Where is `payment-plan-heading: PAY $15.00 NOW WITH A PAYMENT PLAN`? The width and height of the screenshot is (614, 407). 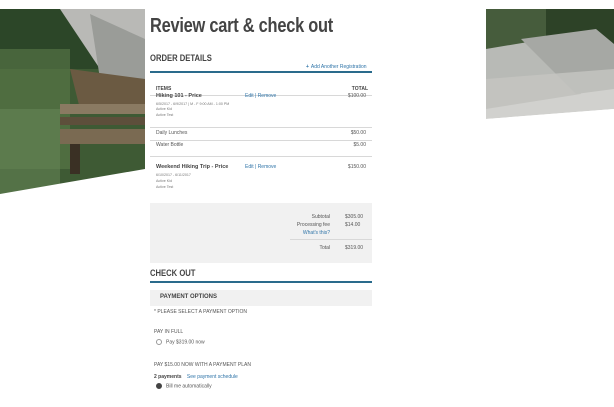
payment-plan-heading: PAY $15.00 NOW WITH A PAYMENT PLAN is located at coordinates (202, 365).